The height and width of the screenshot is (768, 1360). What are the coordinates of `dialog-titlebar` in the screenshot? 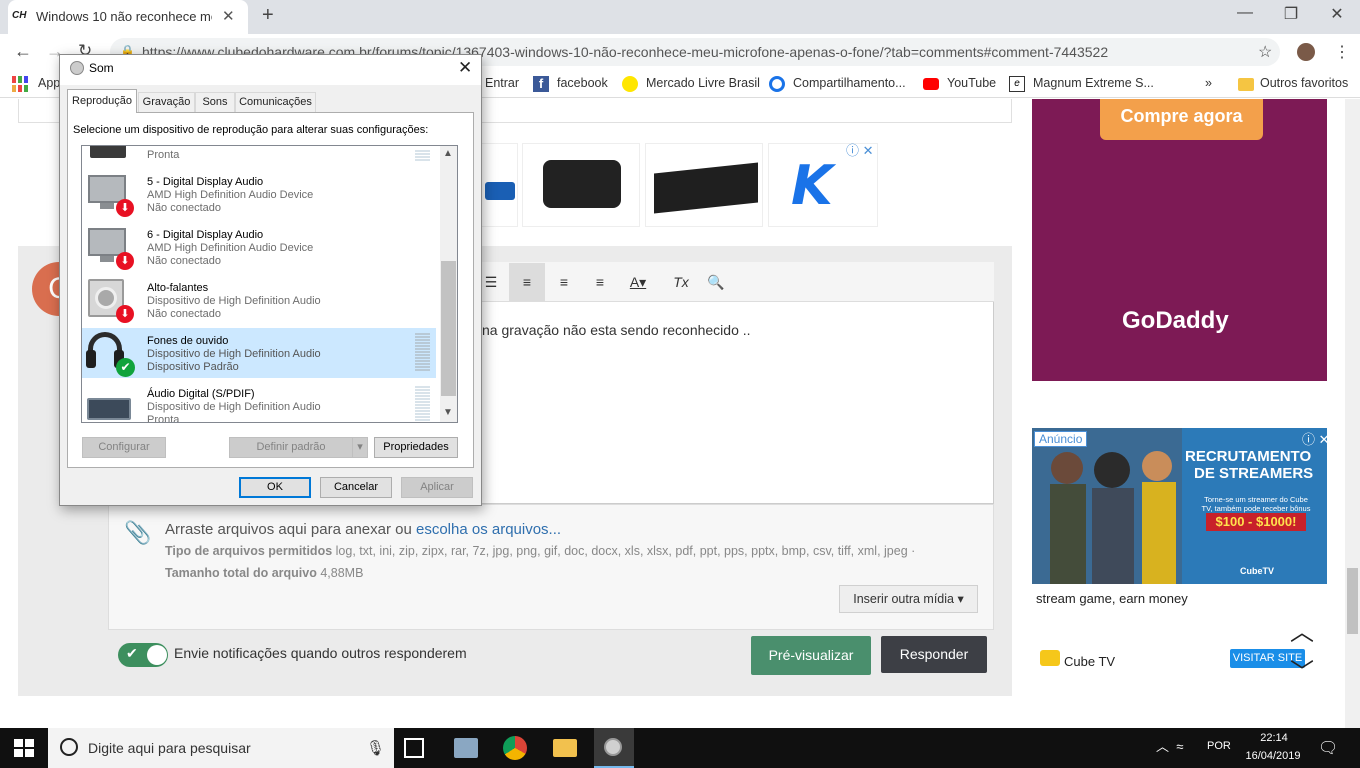 It's located at (270, 70).